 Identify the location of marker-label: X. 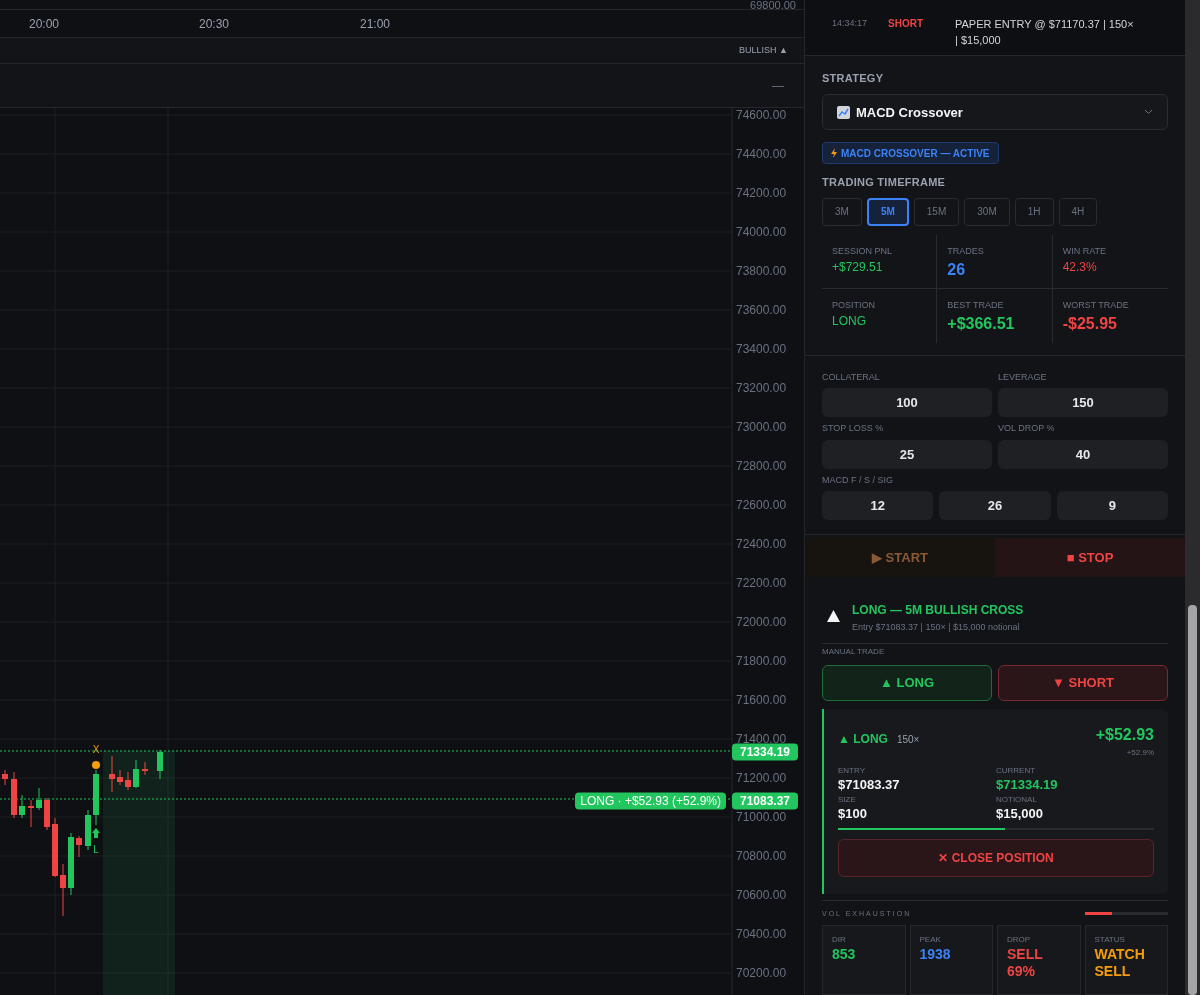
(96, 750).